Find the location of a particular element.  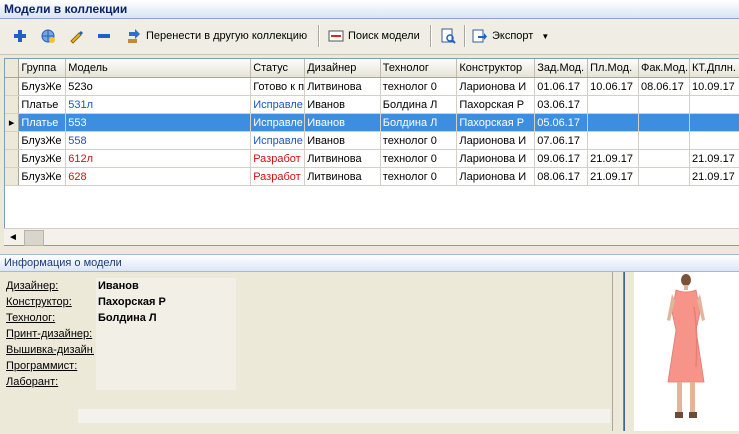

info-label: Технолог: is located at coordinates (50, 318).